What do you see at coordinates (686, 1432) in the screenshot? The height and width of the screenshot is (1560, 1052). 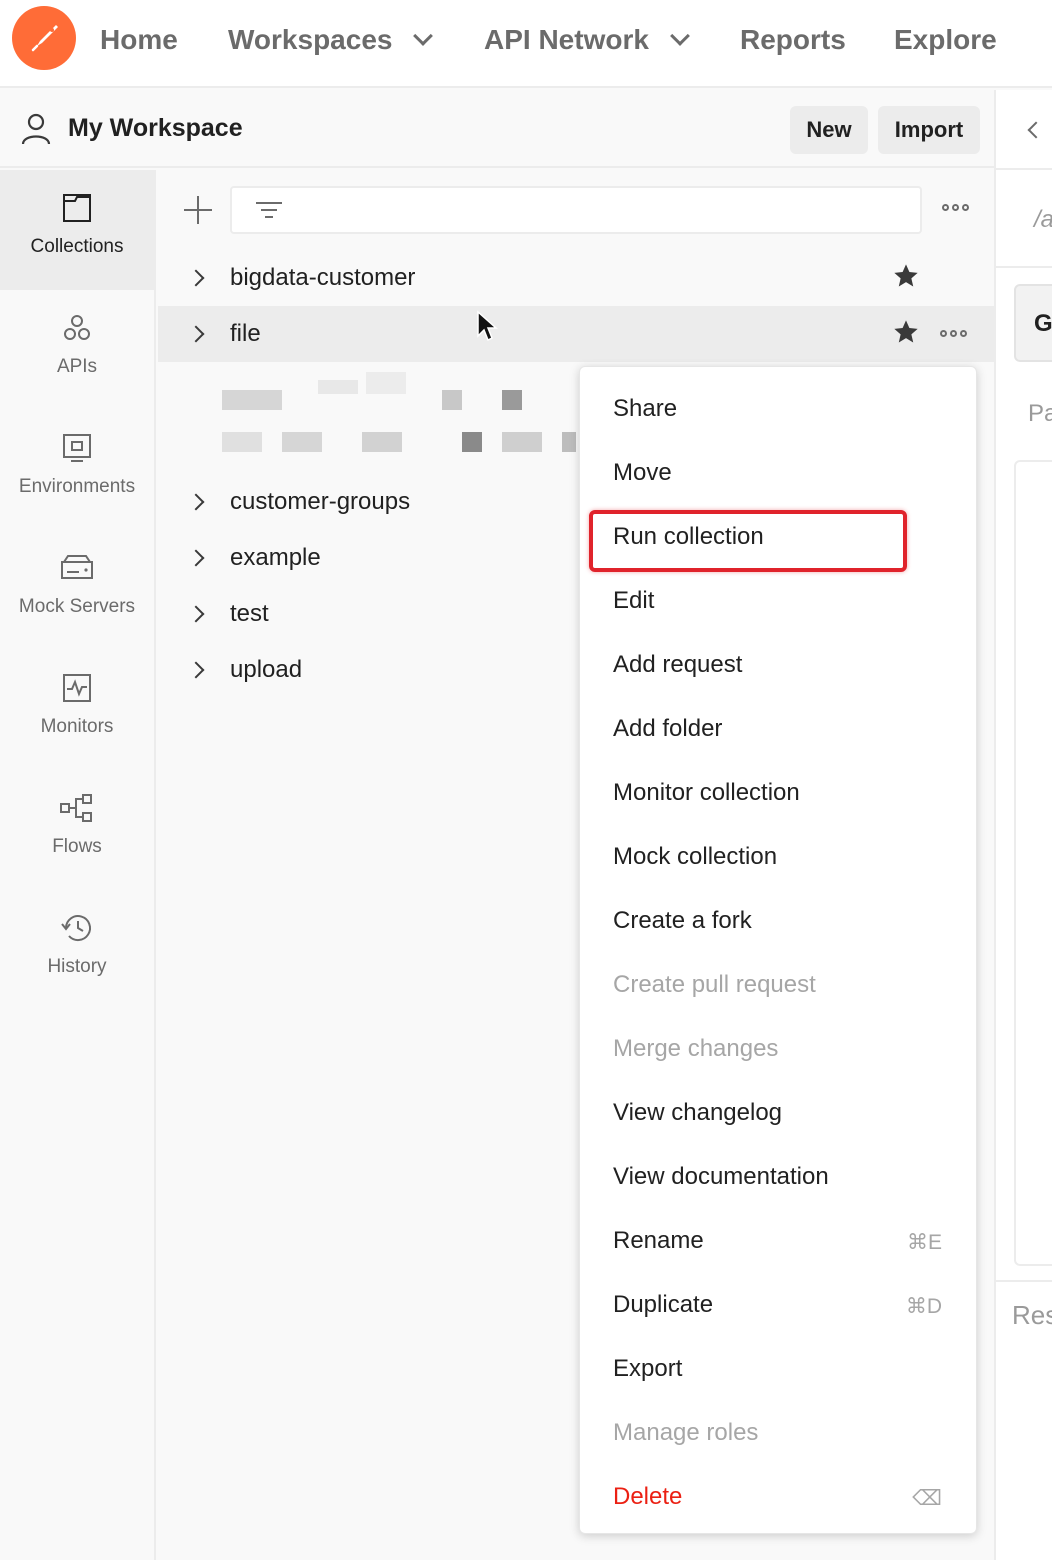 I see `menu-item-label: Manage roles` at bounding box center [686, 1432].